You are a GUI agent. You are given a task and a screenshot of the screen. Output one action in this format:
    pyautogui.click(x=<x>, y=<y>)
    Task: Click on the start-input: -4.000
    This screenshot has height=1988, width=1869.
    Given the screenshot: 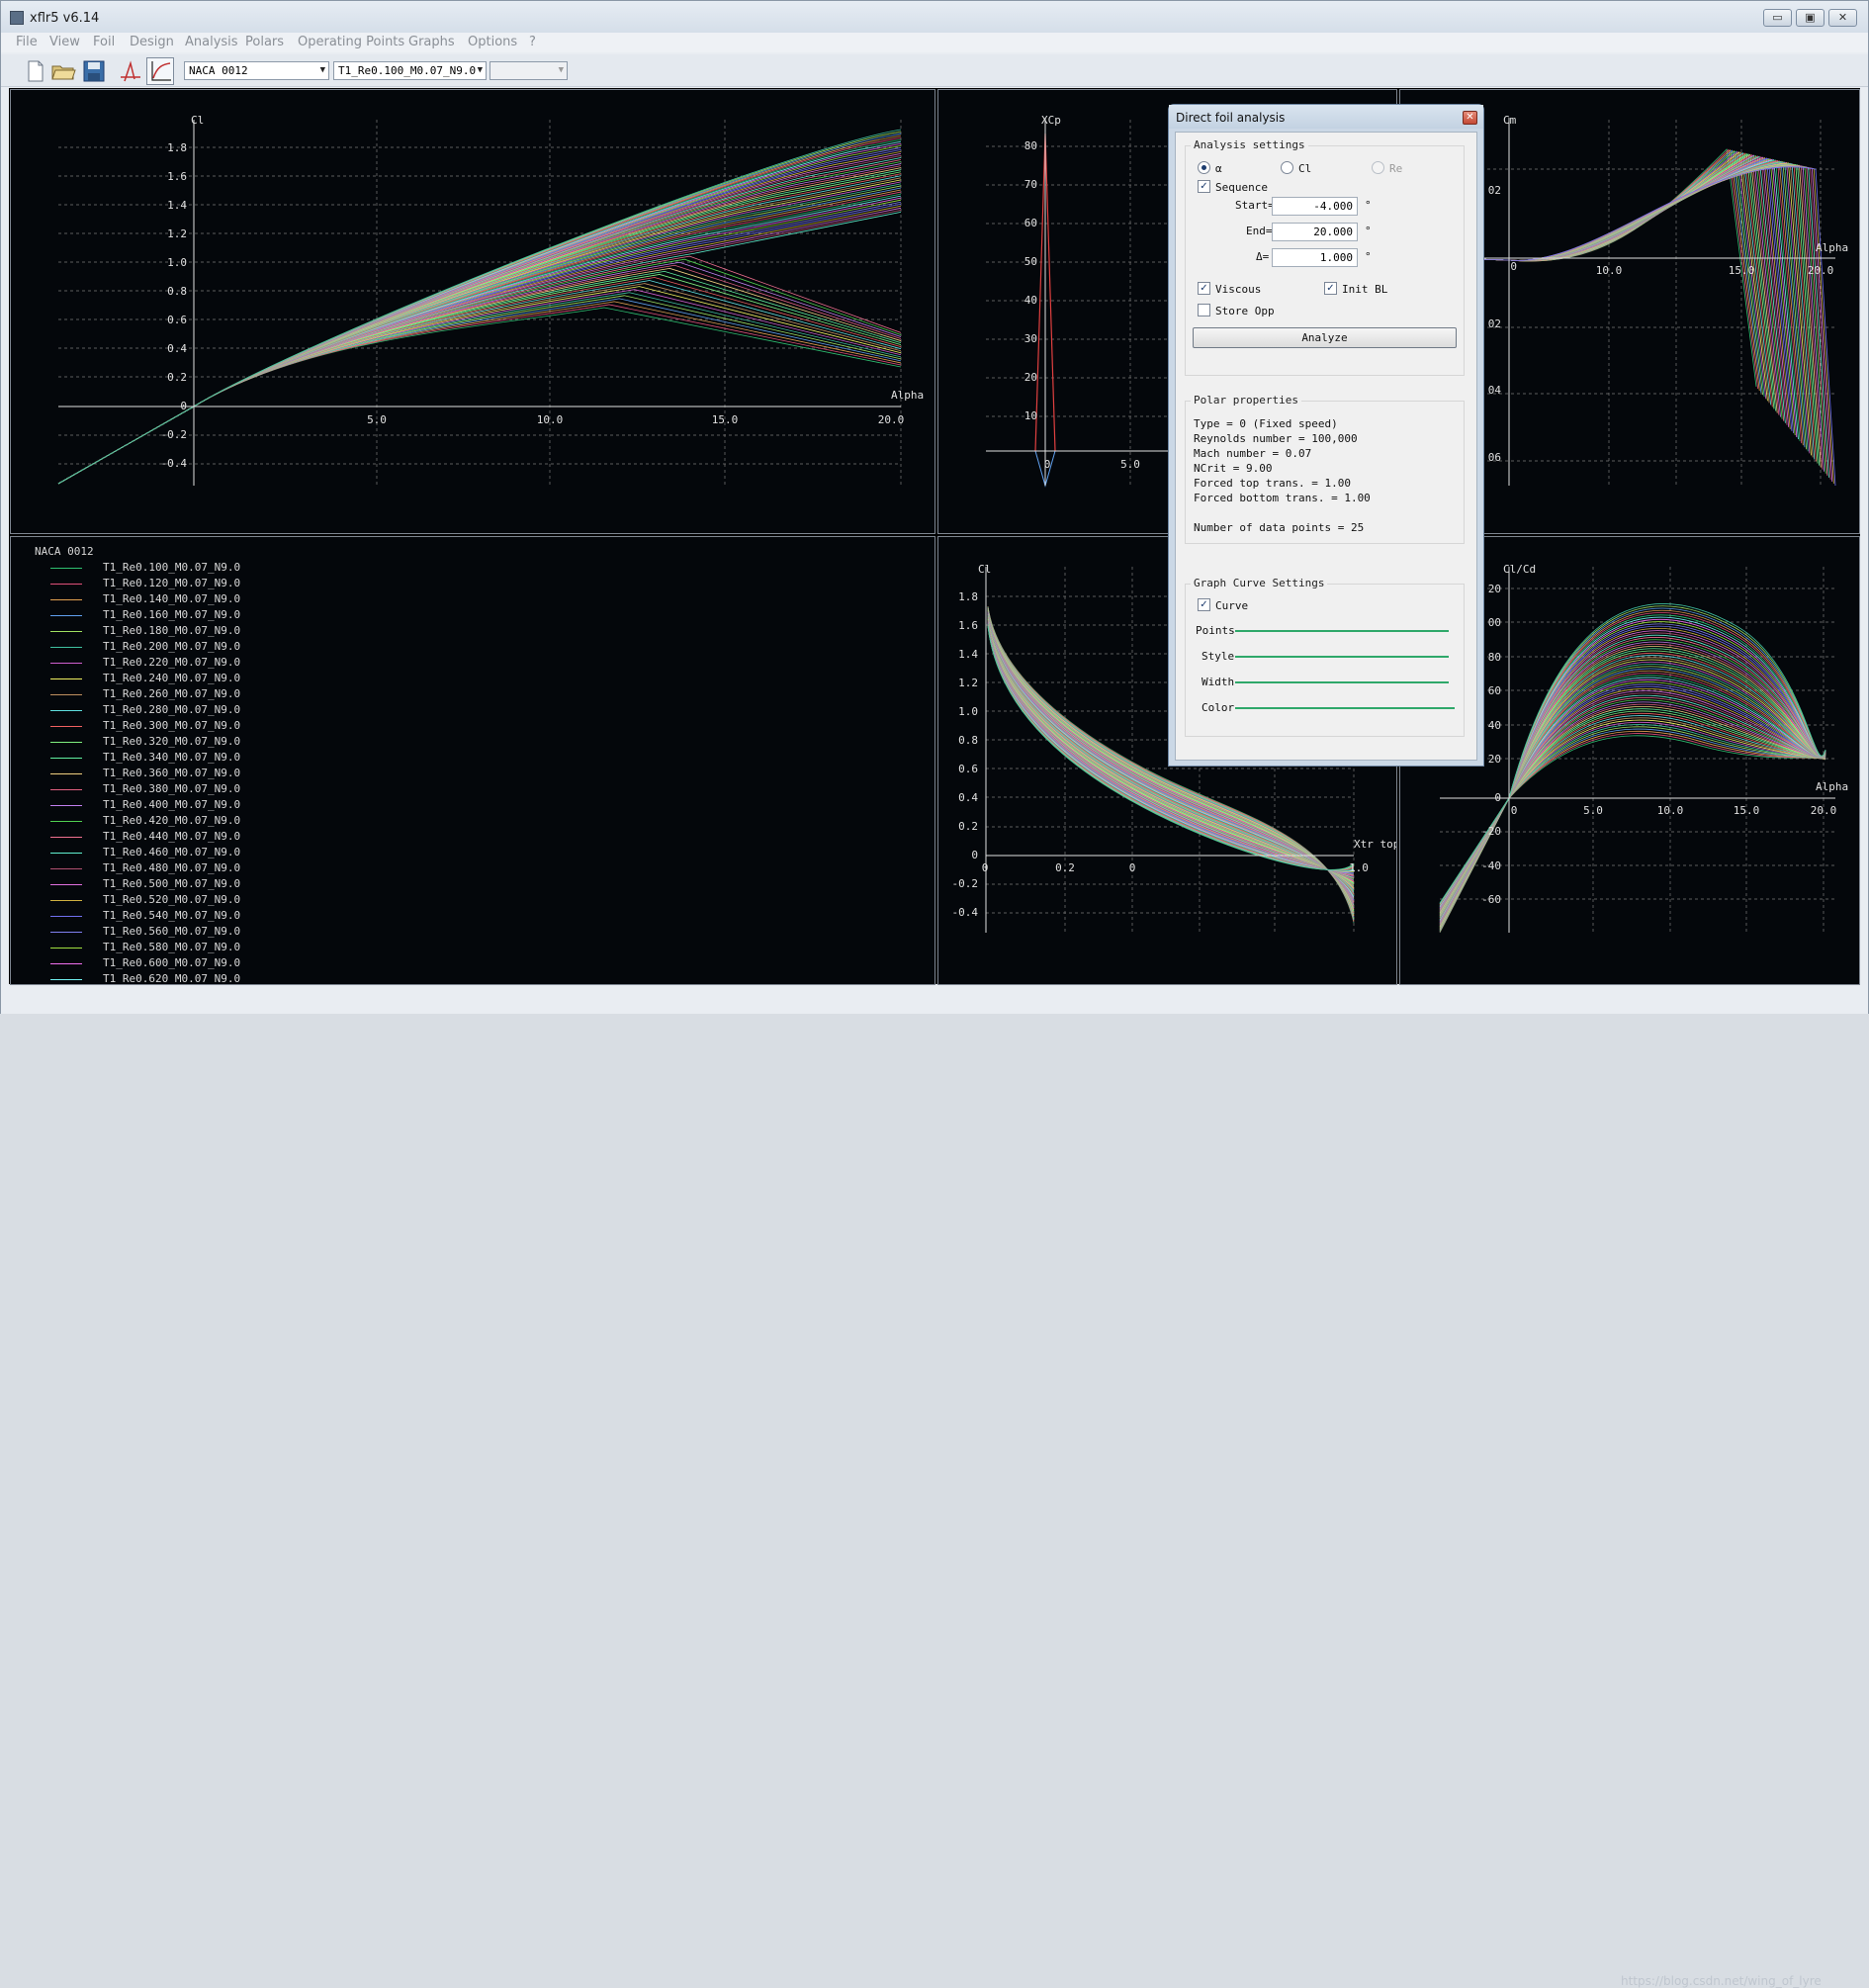 What is the action you would take?
    pyautogui.click(x=1315, y=206)
    